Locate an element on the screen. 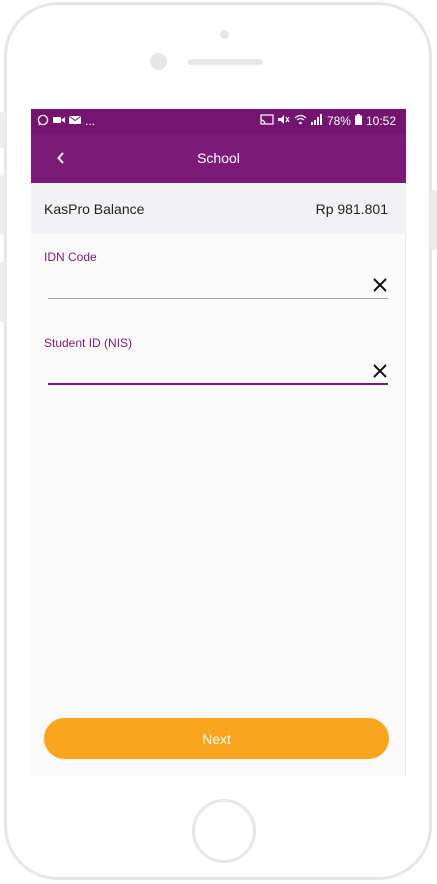 This screenshot has width=437, height=884. cast-icon is located at coordinates (267, 121).